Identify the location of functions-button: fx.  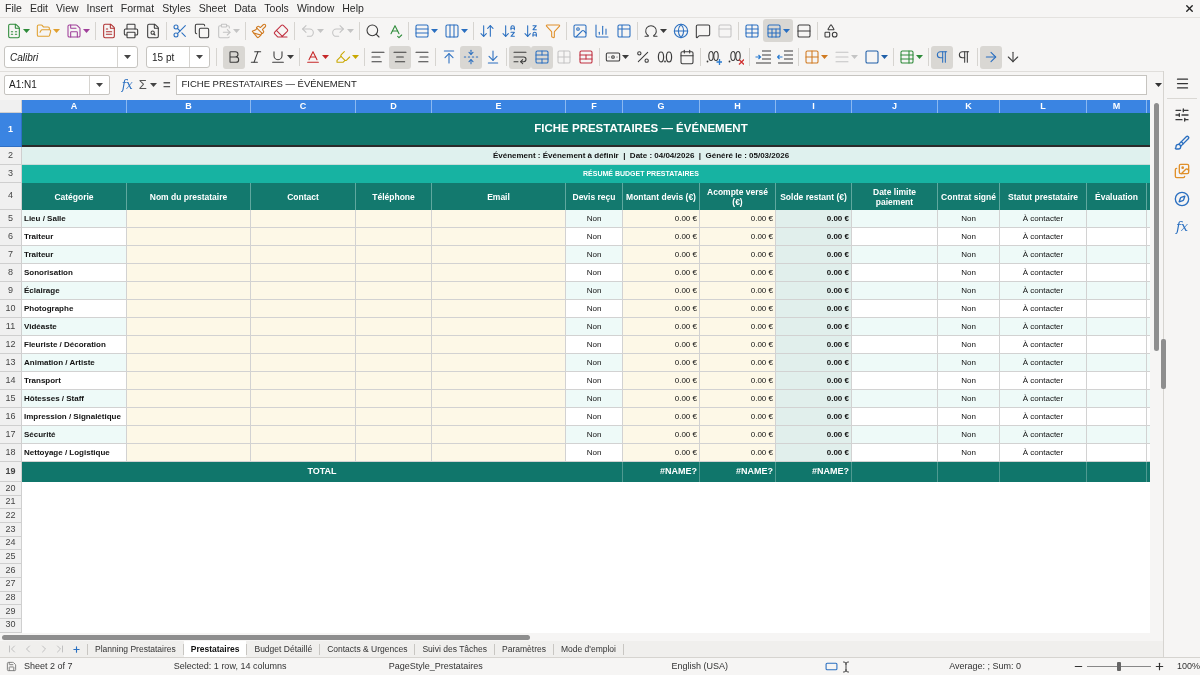
(1182, 227).